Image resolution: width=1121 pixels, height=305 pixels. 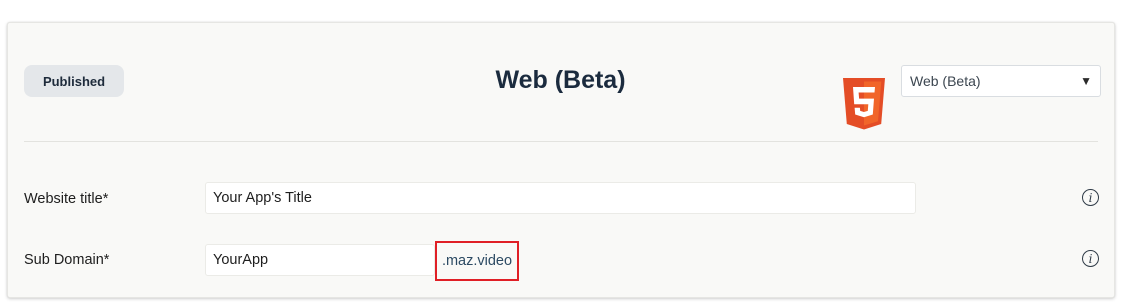 I want to click on header-divider, so click(x=561, y=141).